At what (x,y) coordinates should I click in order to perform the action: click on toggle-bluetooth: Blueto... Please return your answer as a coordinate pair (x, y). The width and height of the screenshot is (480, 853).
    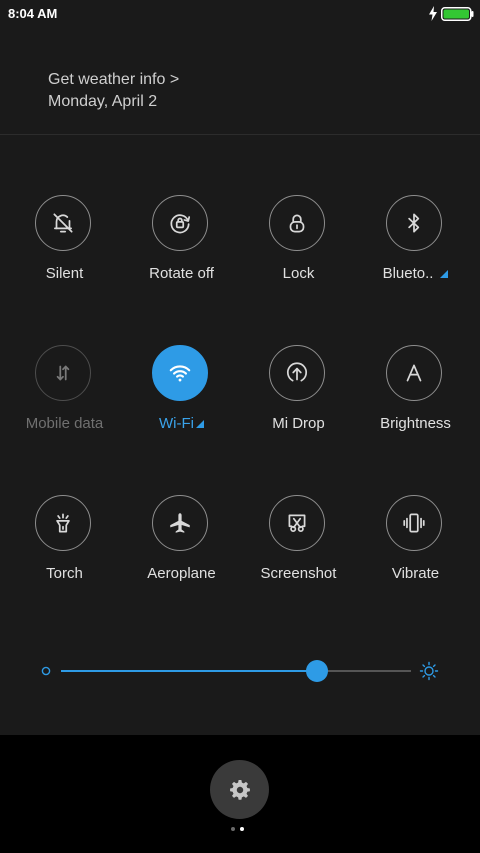
    Looking at the image, I should click on (415, 250).